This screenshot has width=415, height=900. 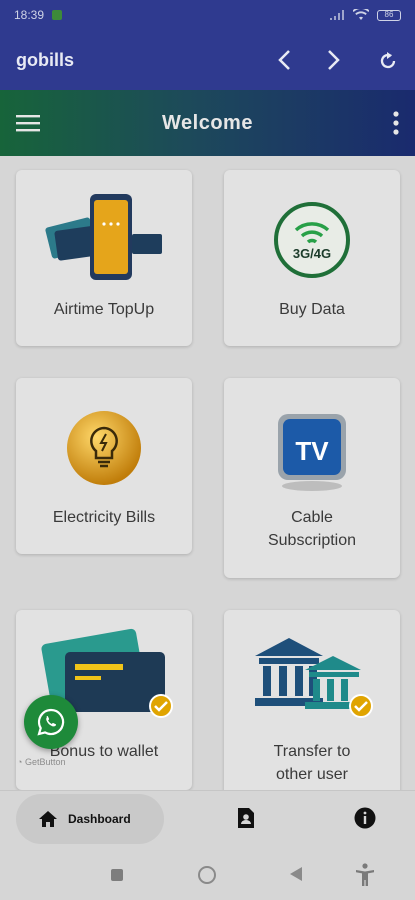 I want to click on tv-icon: TV, so click(x=312, y=452).